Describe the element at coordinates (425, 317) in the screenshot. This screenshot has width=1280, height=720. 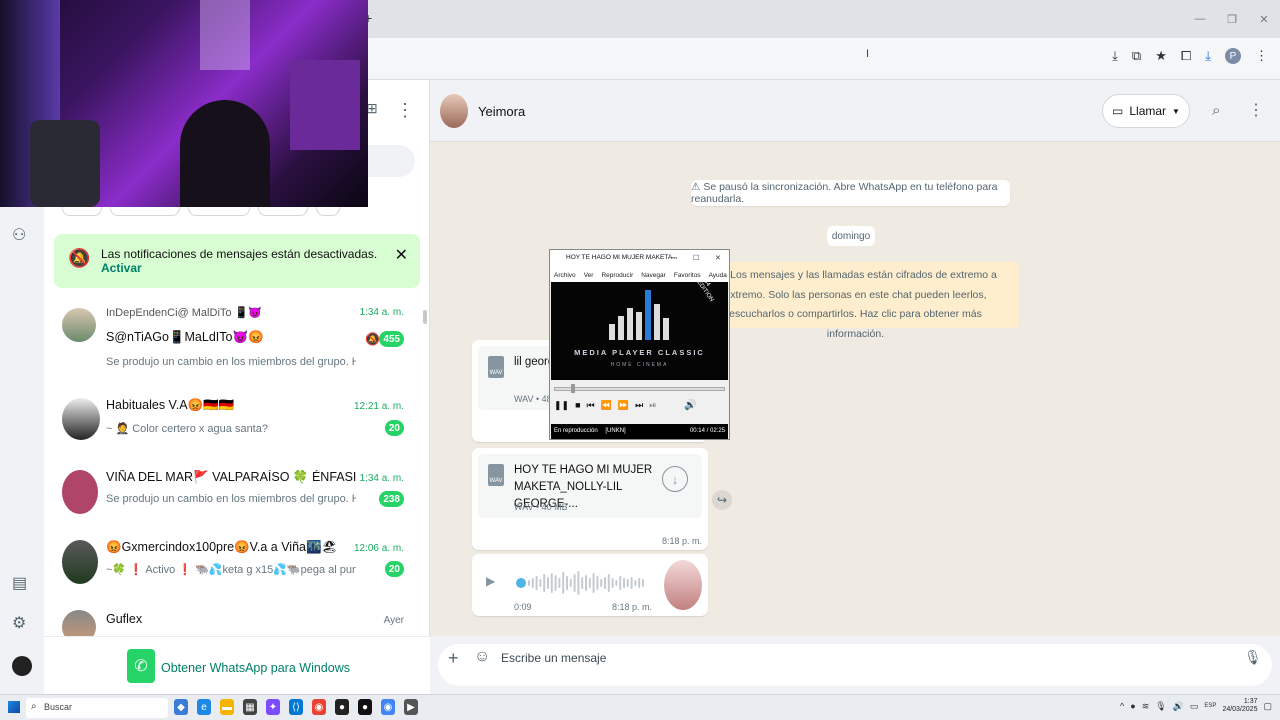
I see `sidebar-scrollbar` at that location.